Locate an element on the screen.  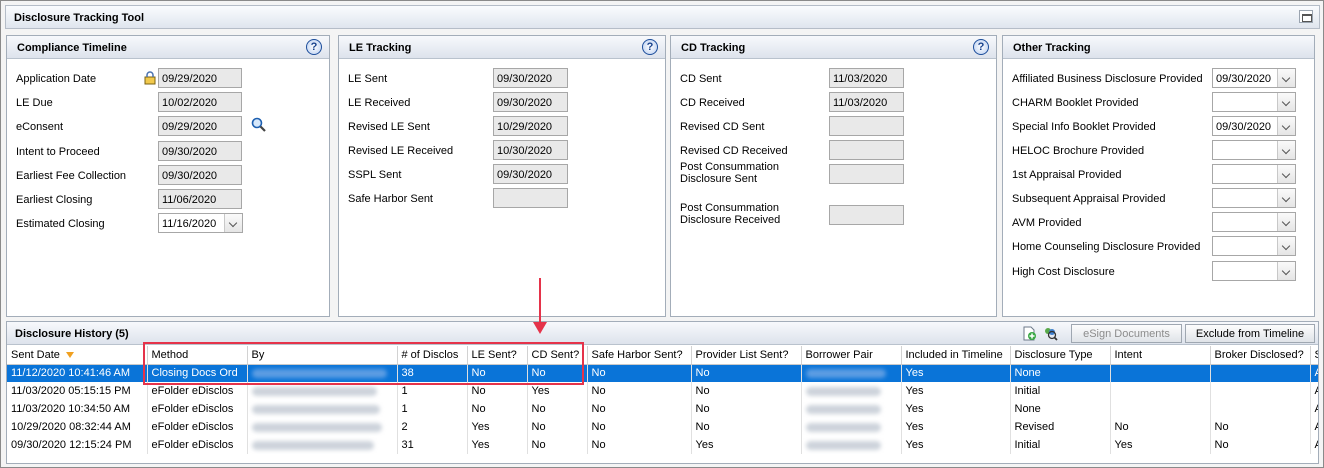
column-header-intent: Intent is located at coordinates (1160, 355).